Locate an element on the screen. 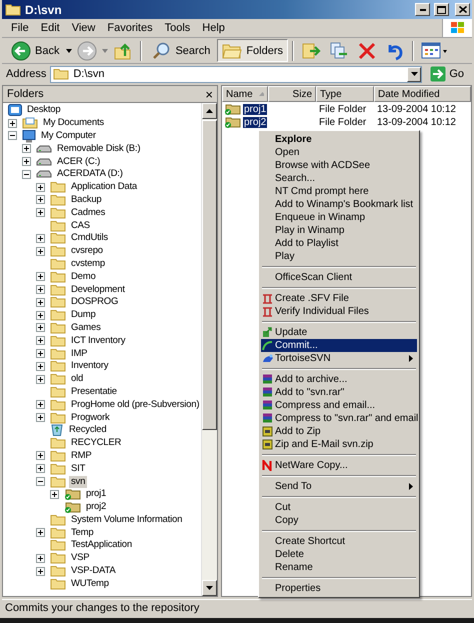 The width and height of the screenshot is (474, 623). context-menu-item: Copy is located at coordinates (339, 520).